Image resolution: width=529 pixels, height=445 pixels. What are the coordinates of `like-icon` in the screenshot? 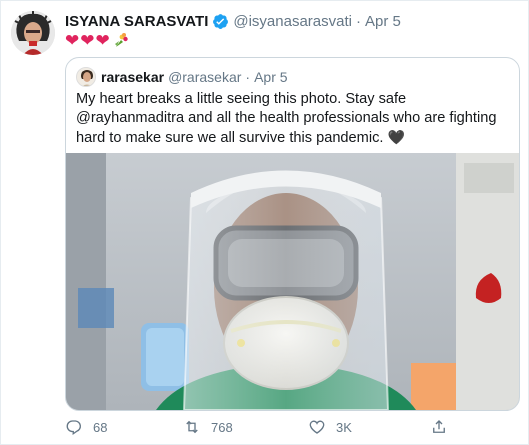 It's located at (317, 427).